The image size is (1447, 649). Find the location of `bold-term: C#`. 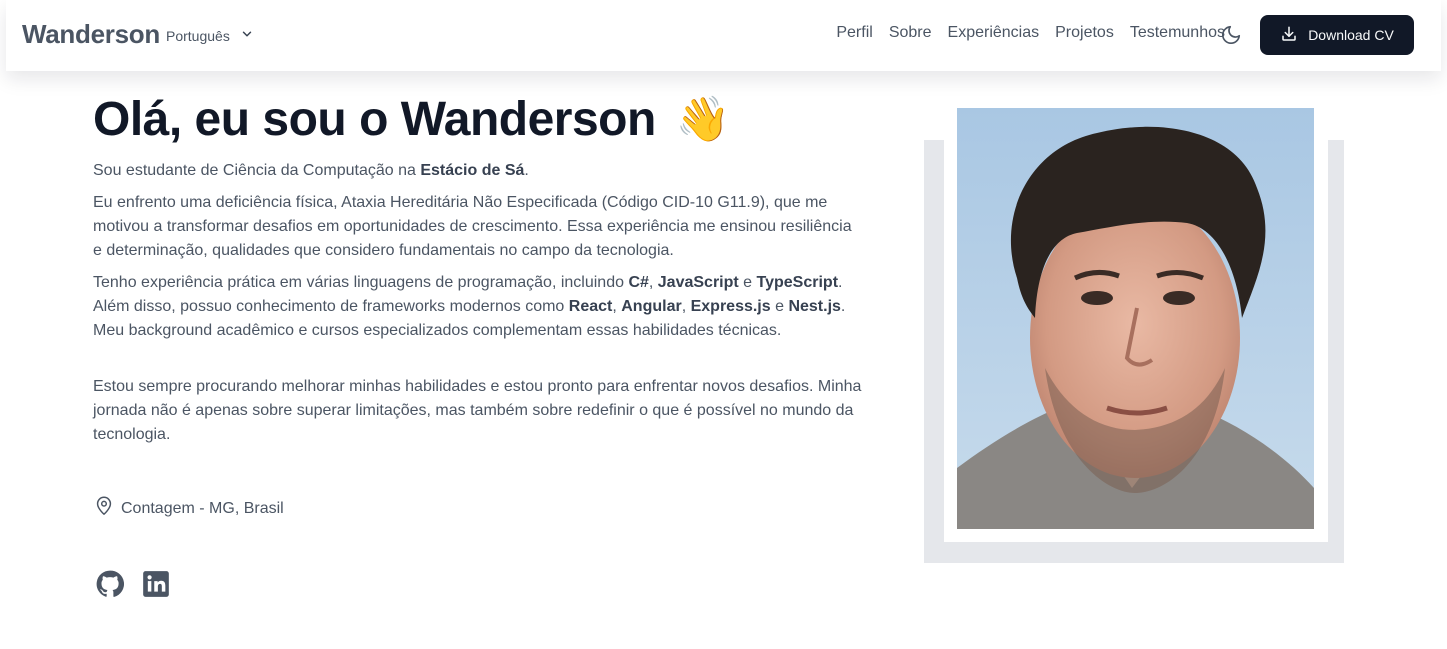

bold-term: C# is located at coordinates (638, 282).